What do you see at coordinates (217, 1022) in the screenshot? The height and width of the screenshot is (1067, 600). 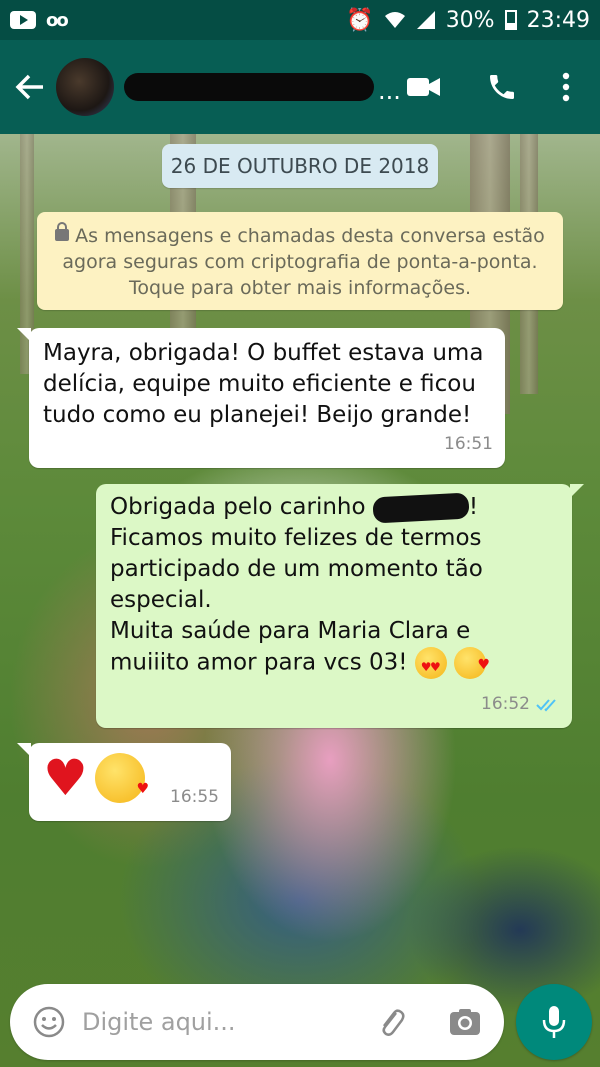 I see `message-input` at bounding box center [217, 1022].